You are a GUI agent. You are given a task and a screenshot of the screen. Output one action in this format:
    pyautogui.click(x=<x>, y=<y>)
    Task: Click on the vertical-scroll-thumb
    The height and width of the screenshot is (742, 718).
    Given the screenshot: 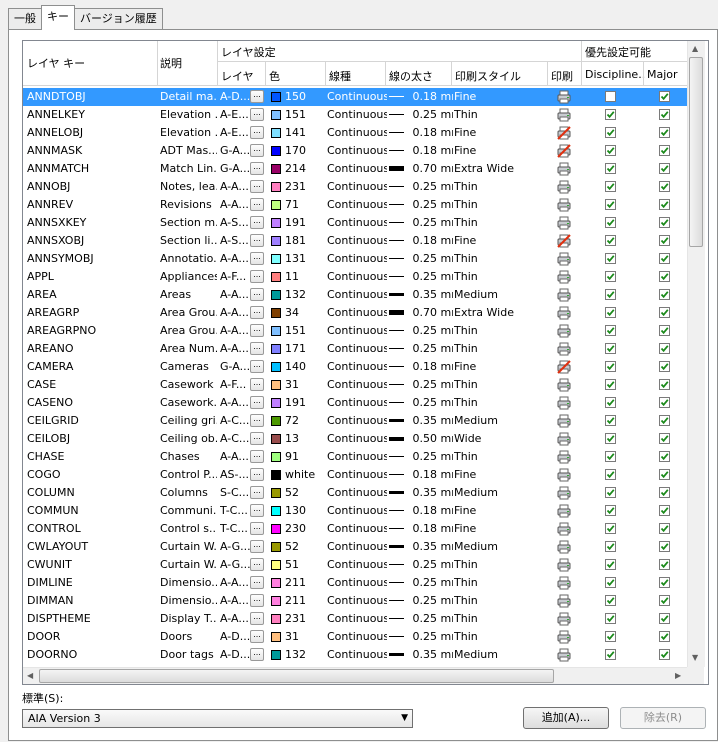 What is the action you would take?
    pyautogui.click(x=696, y=152)
    